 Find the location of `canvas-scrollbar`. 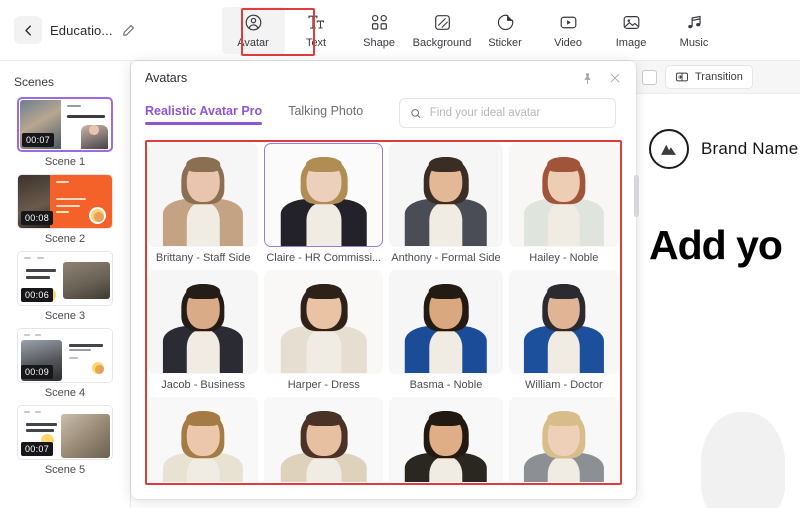

canvas-scrollbar is located at coordinates (636, 196).